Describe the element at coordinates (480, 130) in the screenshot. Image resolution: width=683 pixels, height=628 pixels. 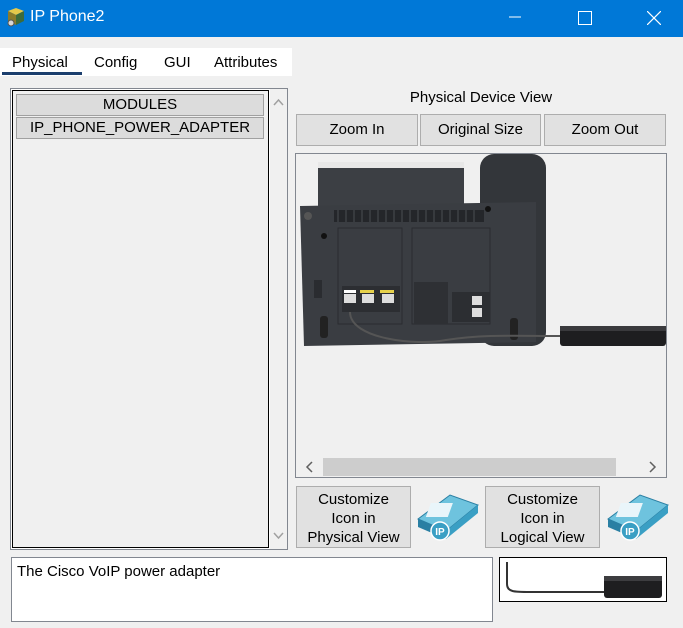
I see `original-size-button: Original Size` at that location.